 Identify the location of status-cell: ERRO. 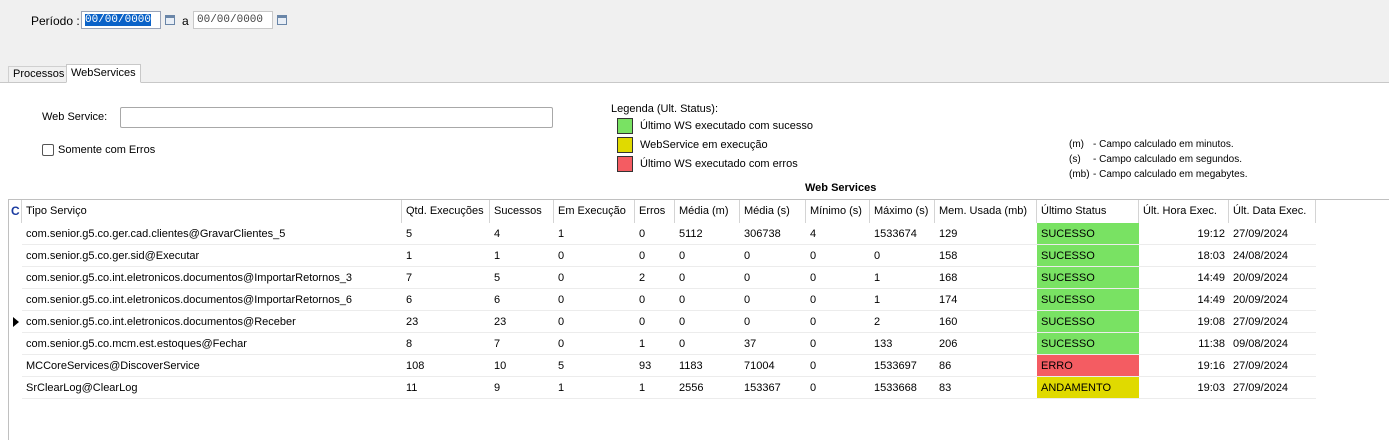
(1088, 366).